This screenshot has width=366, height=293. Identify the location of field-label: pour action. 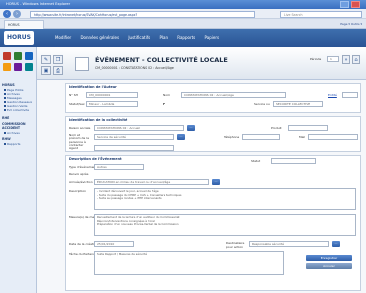
(235, 247).